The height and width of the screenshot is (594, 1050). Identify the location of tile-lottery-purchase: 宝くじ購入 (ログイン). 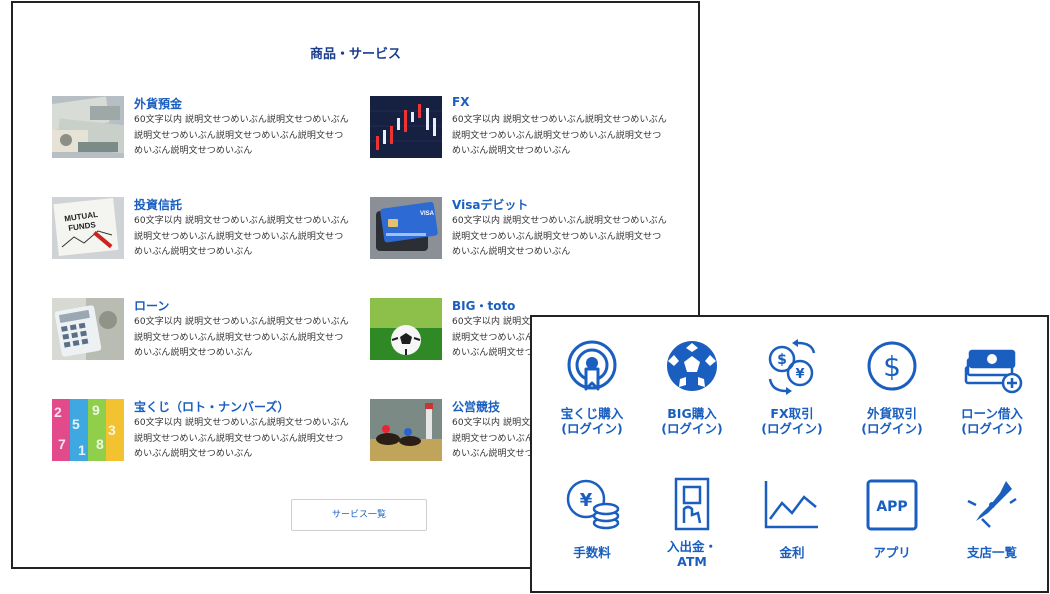
(592, 399).